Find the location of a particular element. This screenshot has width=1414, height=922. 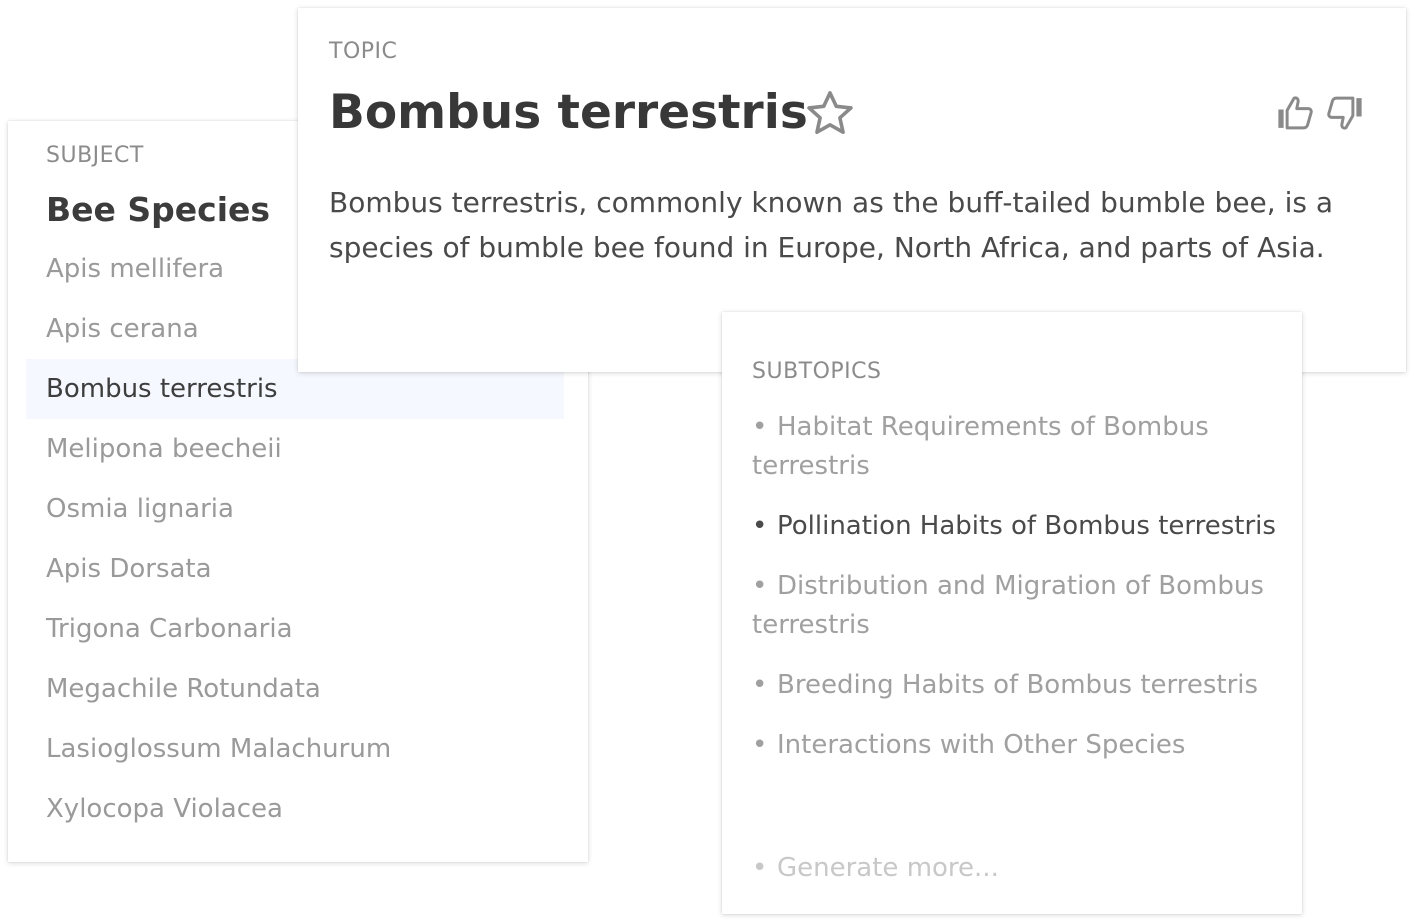

subtopic-label: Interactions with Other Species is located at coordinates (981, 745).